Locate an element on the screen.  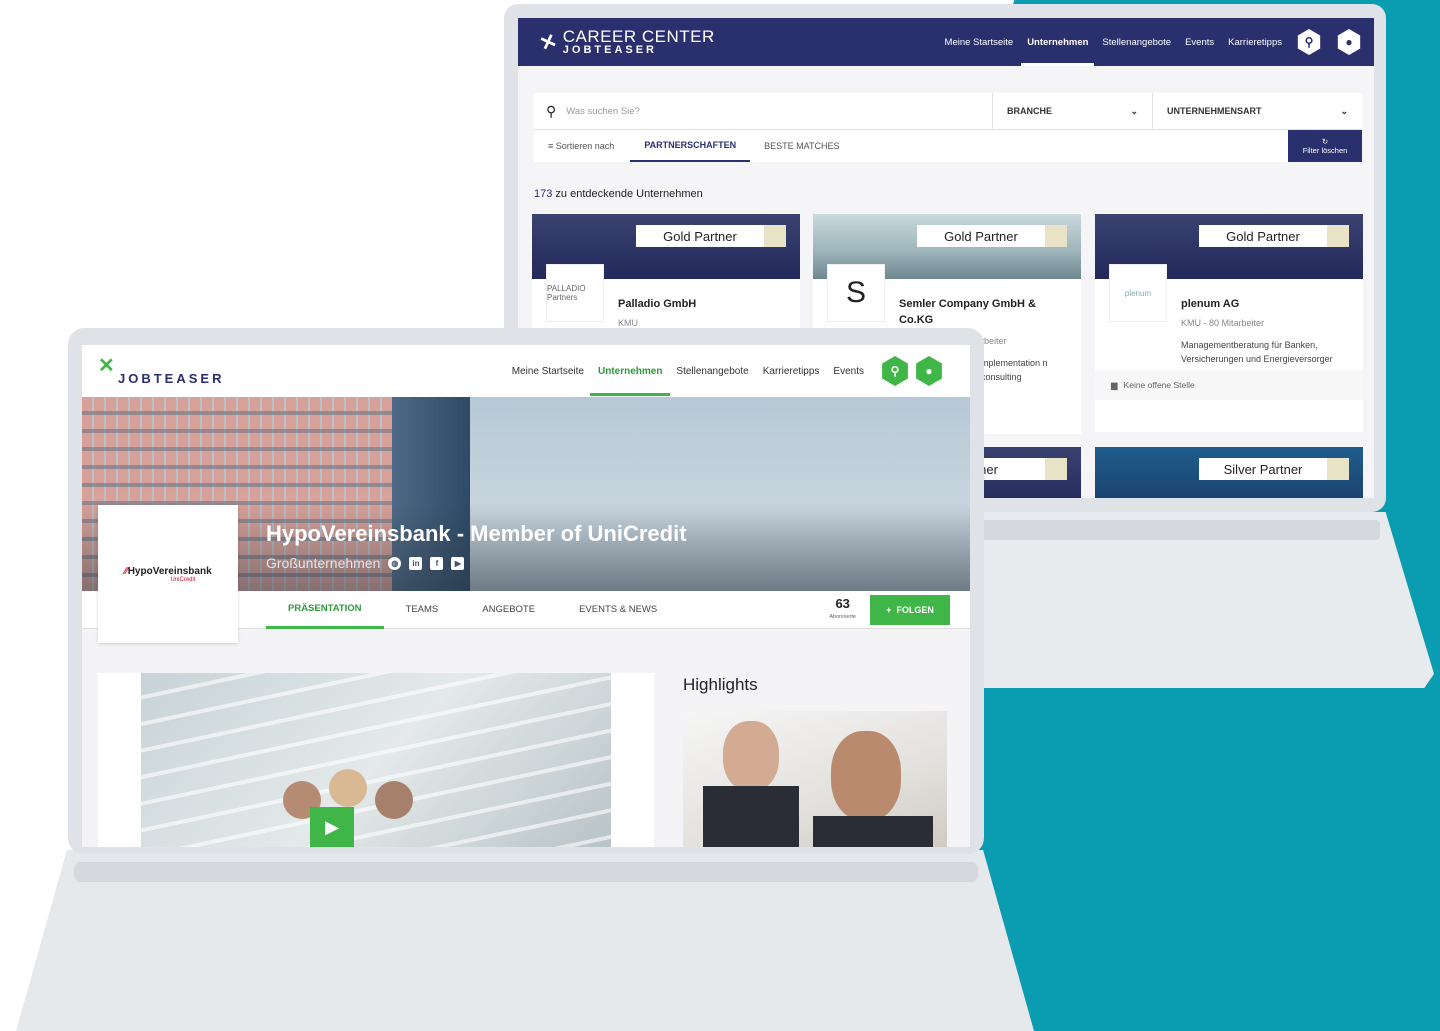
company-size: rbeiter is located at coordinates (994, 341).